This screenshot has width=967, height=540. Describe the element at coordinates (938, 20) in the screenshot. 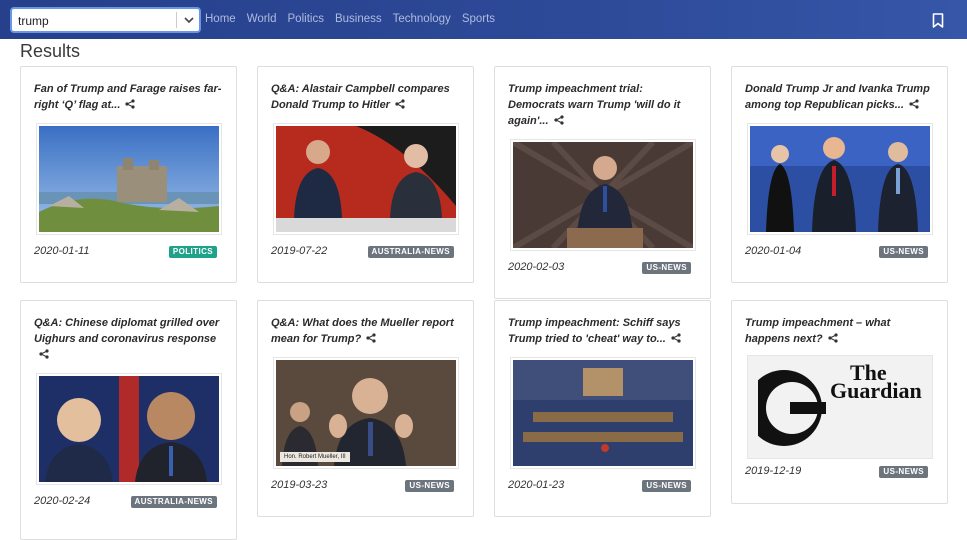

I see `bookmark-icon` at that location.